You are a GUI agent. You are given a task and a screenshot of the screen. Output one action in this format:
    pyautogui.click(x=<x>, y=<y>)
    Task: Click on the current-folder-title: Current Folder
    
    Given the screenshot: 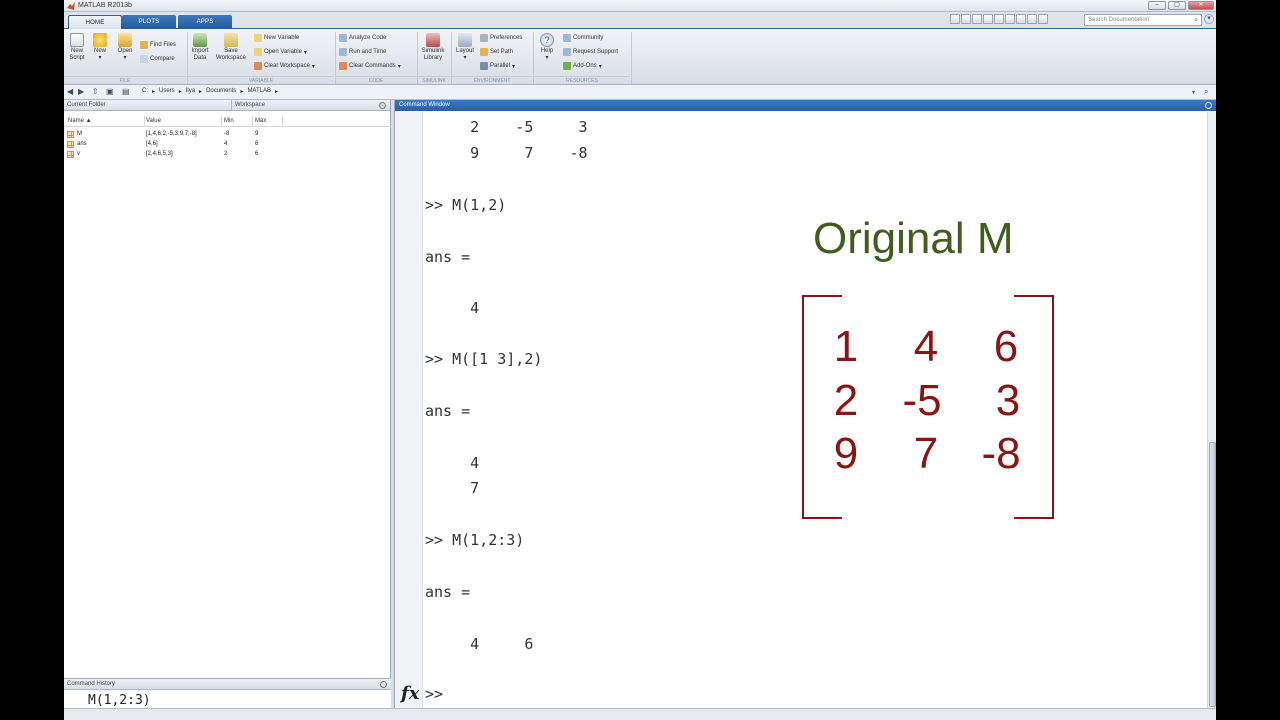 What is the action you would take?
    pyautogui.click(x=86, y=105)
    